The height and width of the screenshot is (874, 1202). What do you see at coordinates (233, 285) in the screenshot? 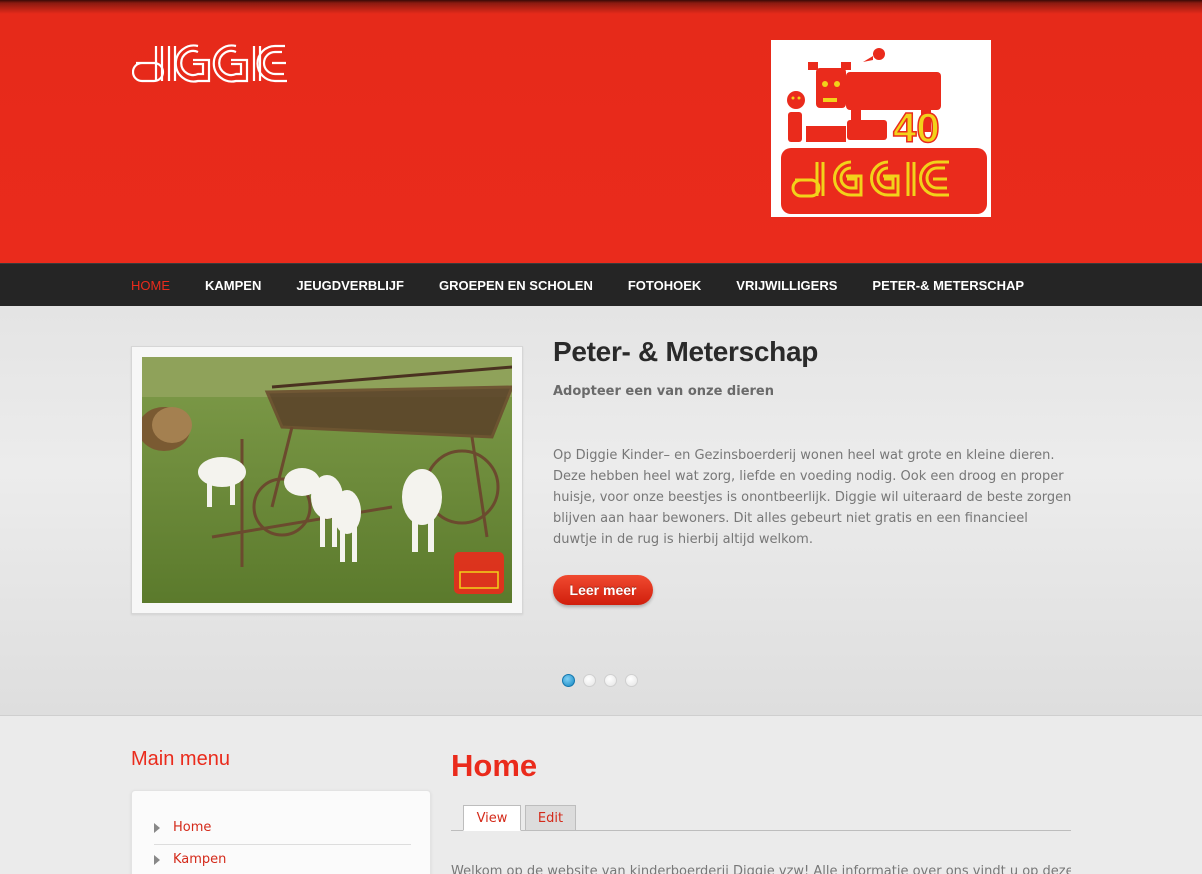
I see `nav-item-kampen: KAMPEN` at bounding box center [233, 285].